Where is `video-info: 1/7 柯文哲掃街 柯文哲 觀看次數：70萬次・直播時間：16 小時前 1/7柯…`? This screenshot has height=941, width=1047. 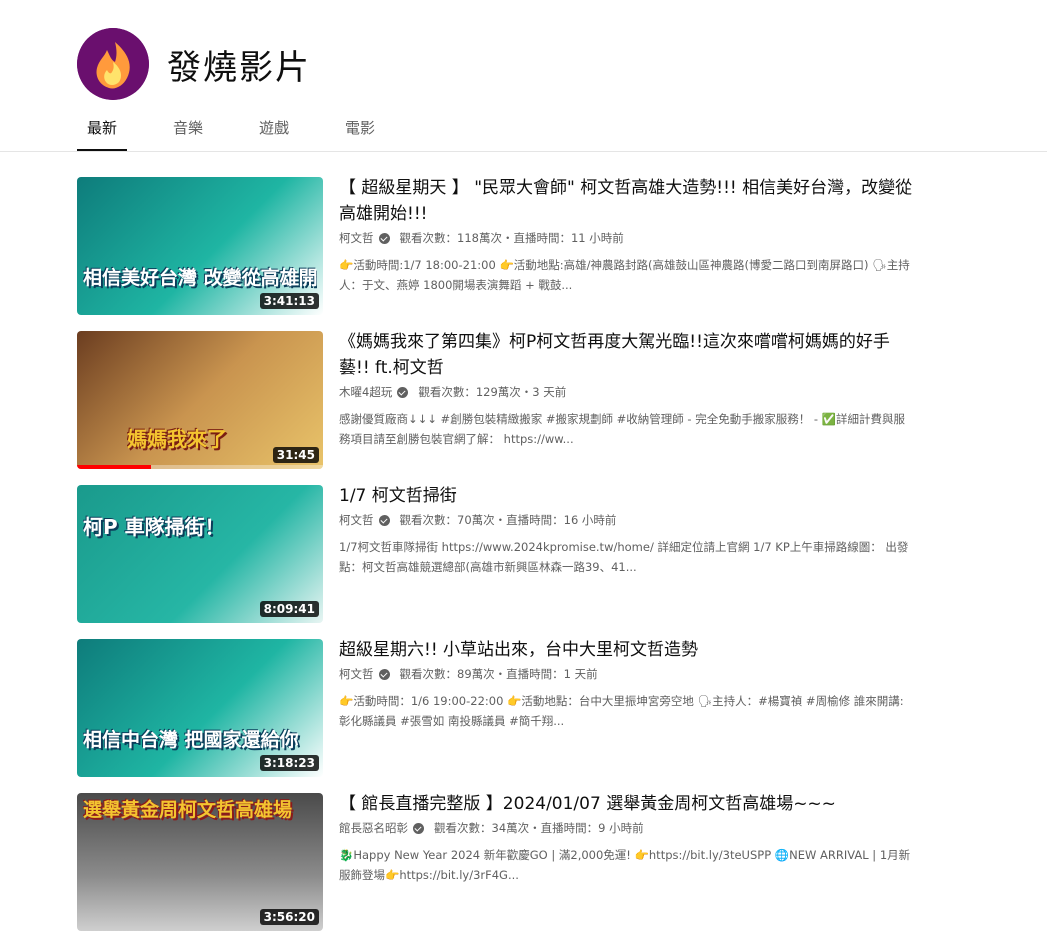 video-info: 1/7 柯文哲掃街 柯文哲 觀看次數：70萬次・直播時間：16 小時前 1/7柯… is located at coordinates (629, 530).